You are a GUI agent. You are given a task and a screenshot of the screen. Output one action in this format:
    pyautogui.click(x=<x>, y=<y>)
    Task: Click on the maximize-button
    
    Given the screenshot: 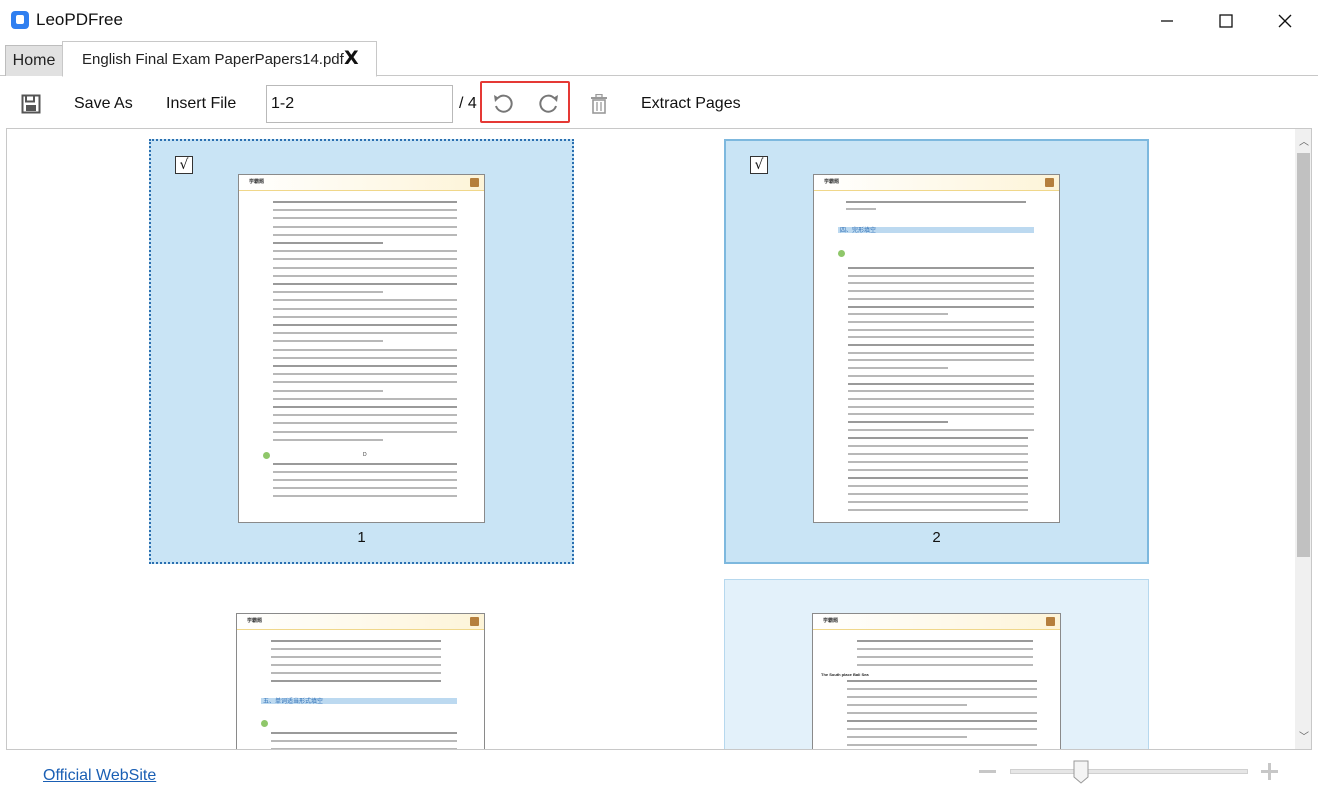 What is the action you would take?
    pyautogui.click(x=1226, y=21)
    